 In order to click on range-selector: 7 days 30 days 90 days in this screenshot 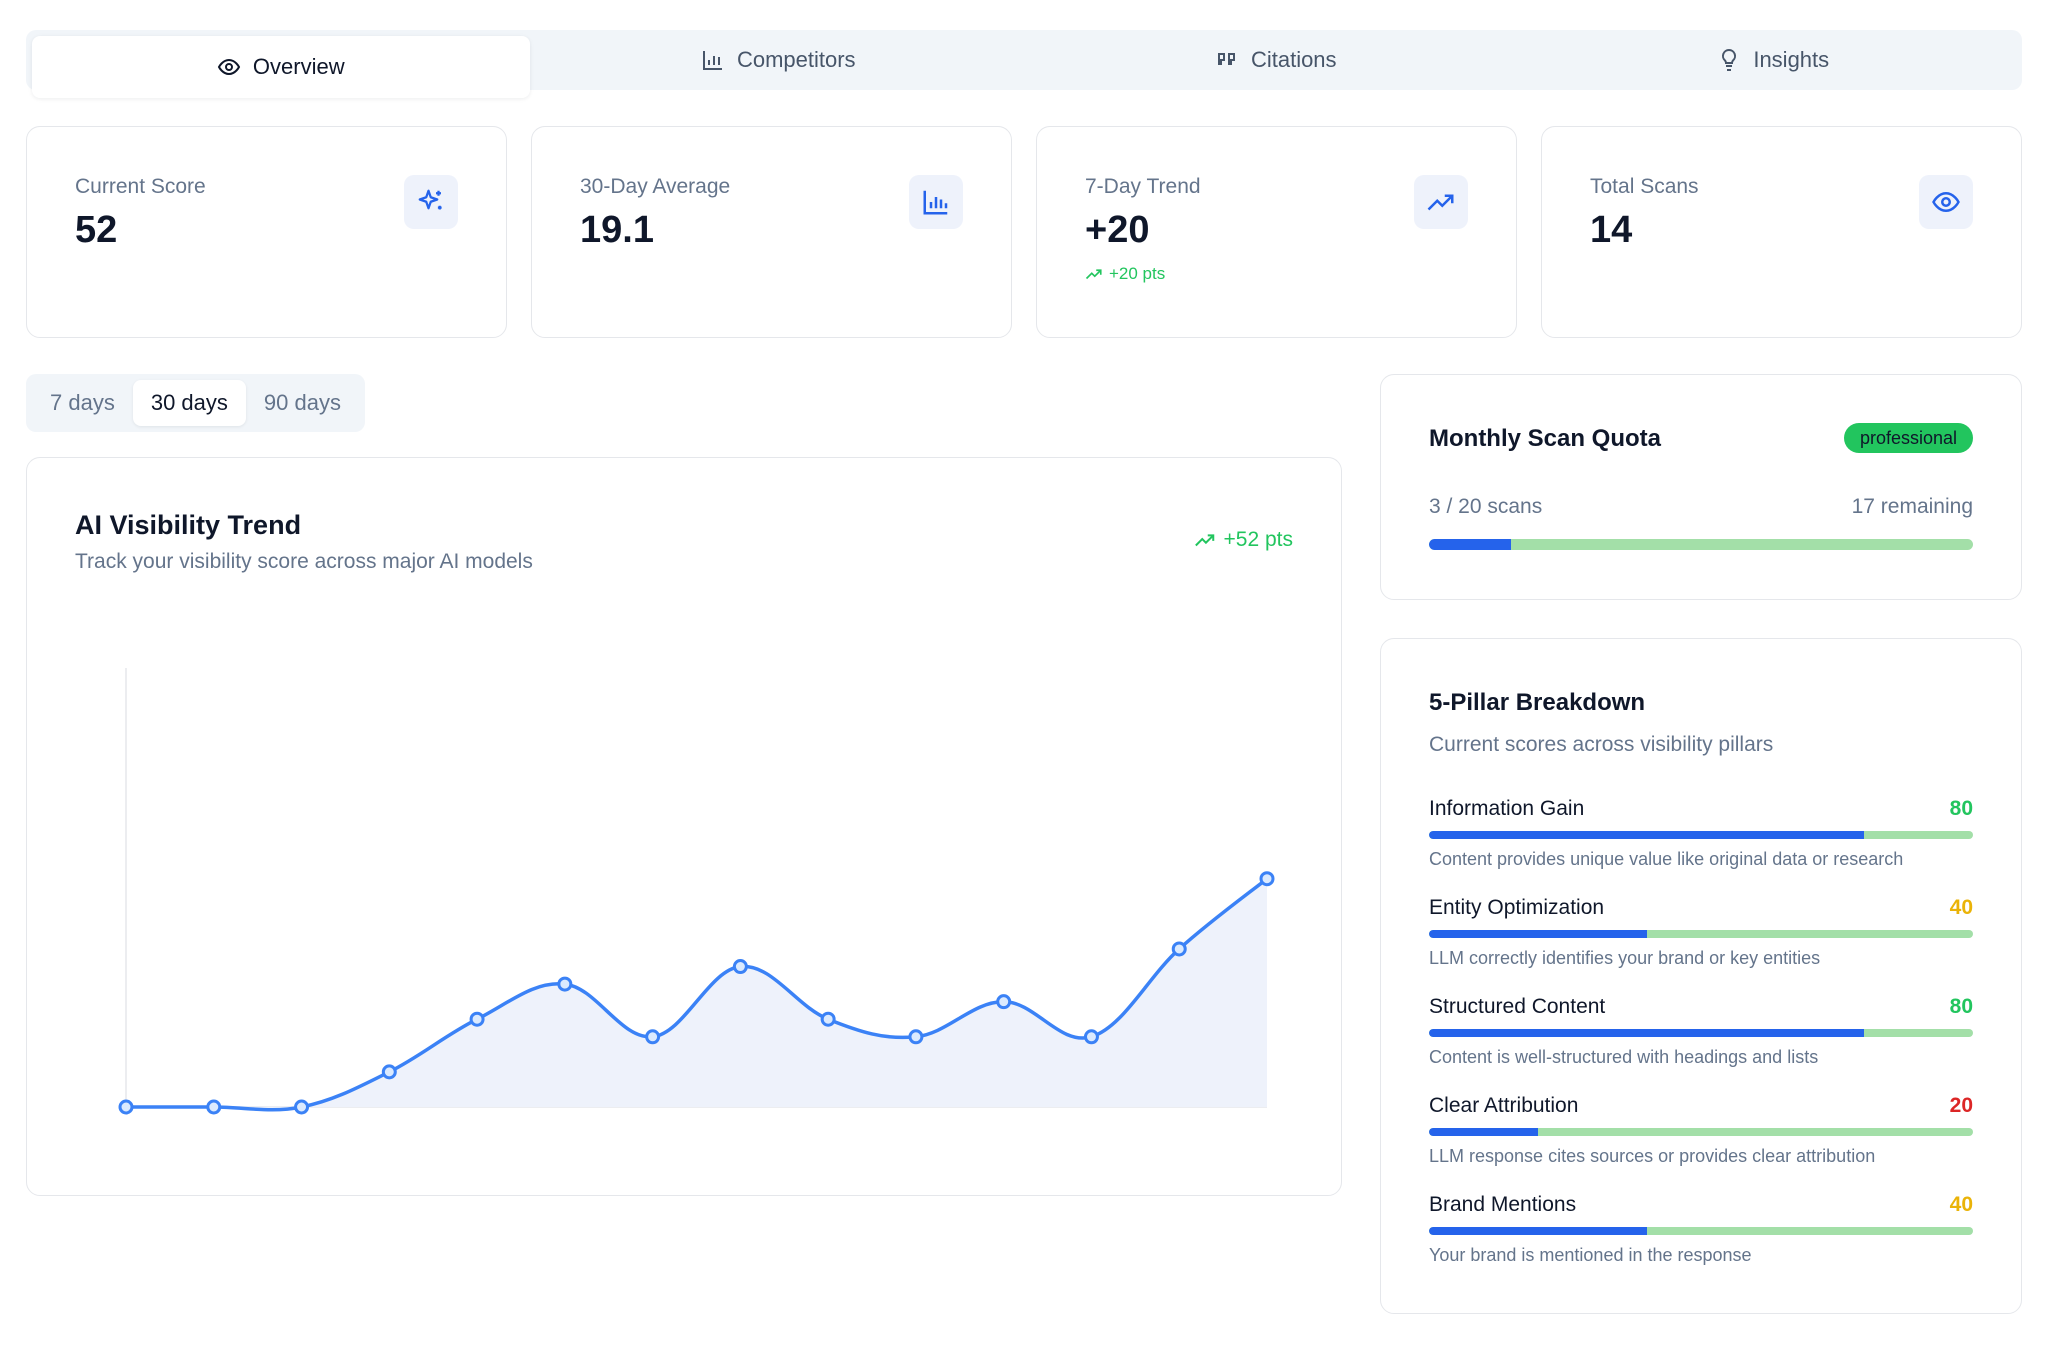, I will do `click(195, 403)`.